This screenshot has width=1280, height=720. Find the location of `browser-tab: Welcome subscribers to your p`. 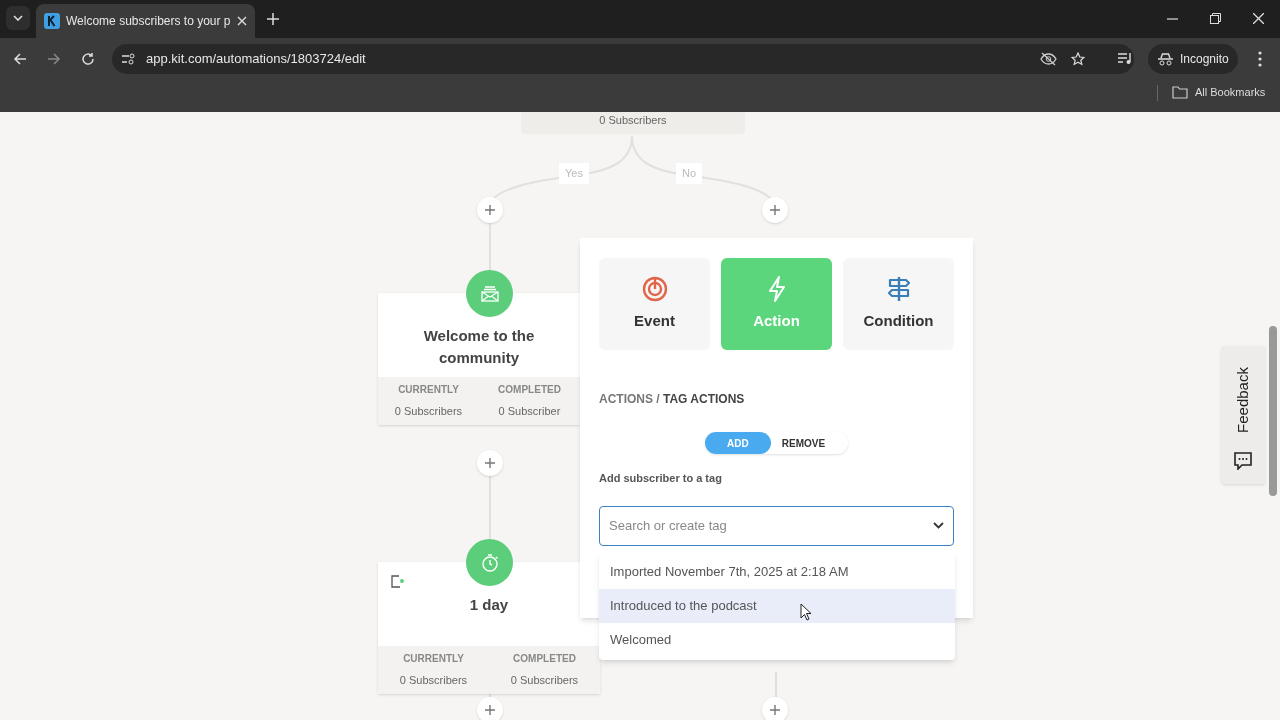

browser-tab: Welcome subscribers to your p is located at coordinates (145, 21).